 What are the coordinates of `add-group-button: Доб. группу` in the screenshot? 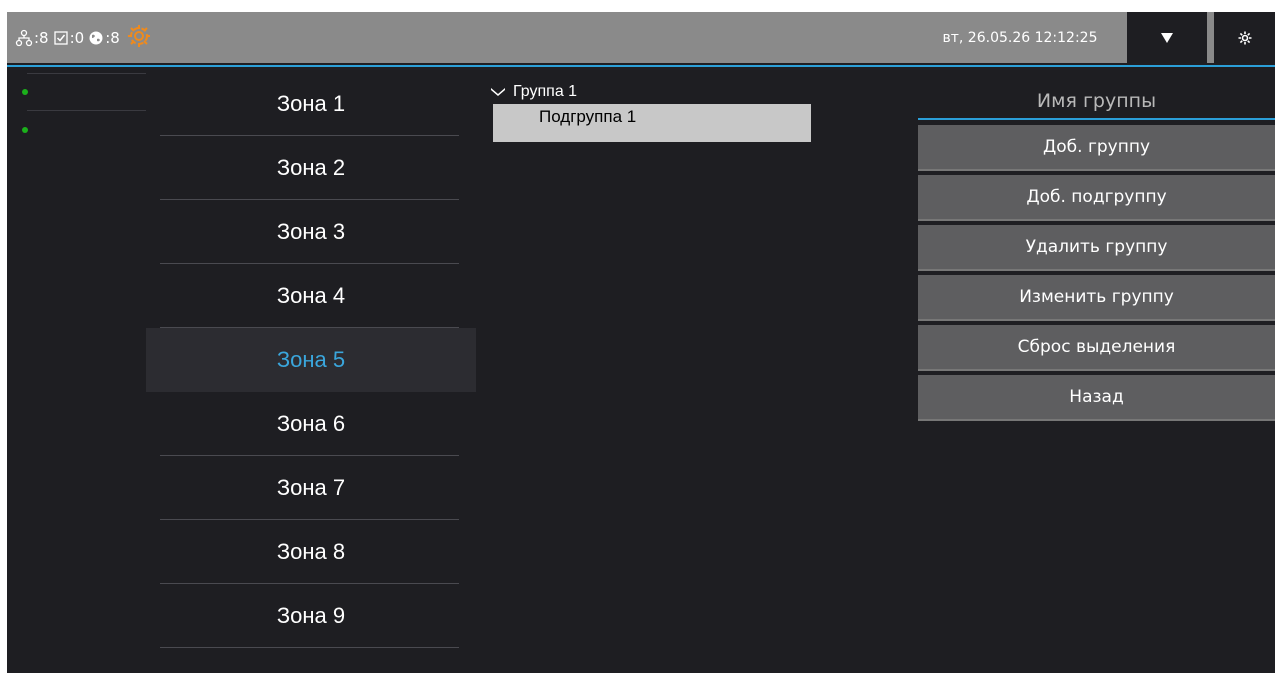 It's located at (1096, 148).